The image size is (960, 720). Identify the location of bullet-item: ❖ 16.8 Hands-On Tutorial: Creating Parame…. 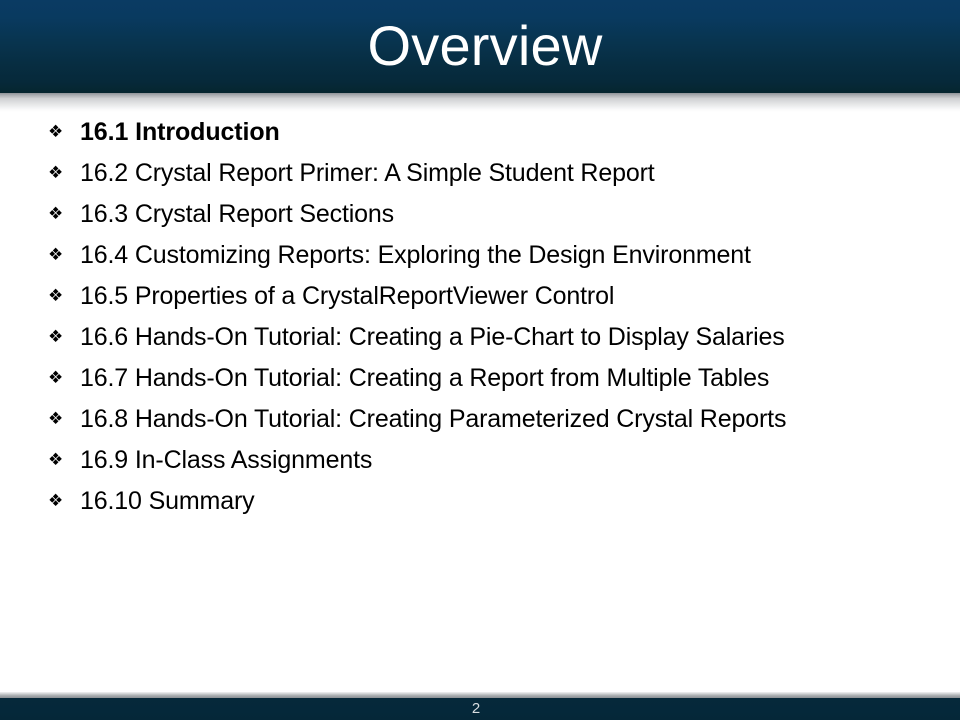
(480, 419).